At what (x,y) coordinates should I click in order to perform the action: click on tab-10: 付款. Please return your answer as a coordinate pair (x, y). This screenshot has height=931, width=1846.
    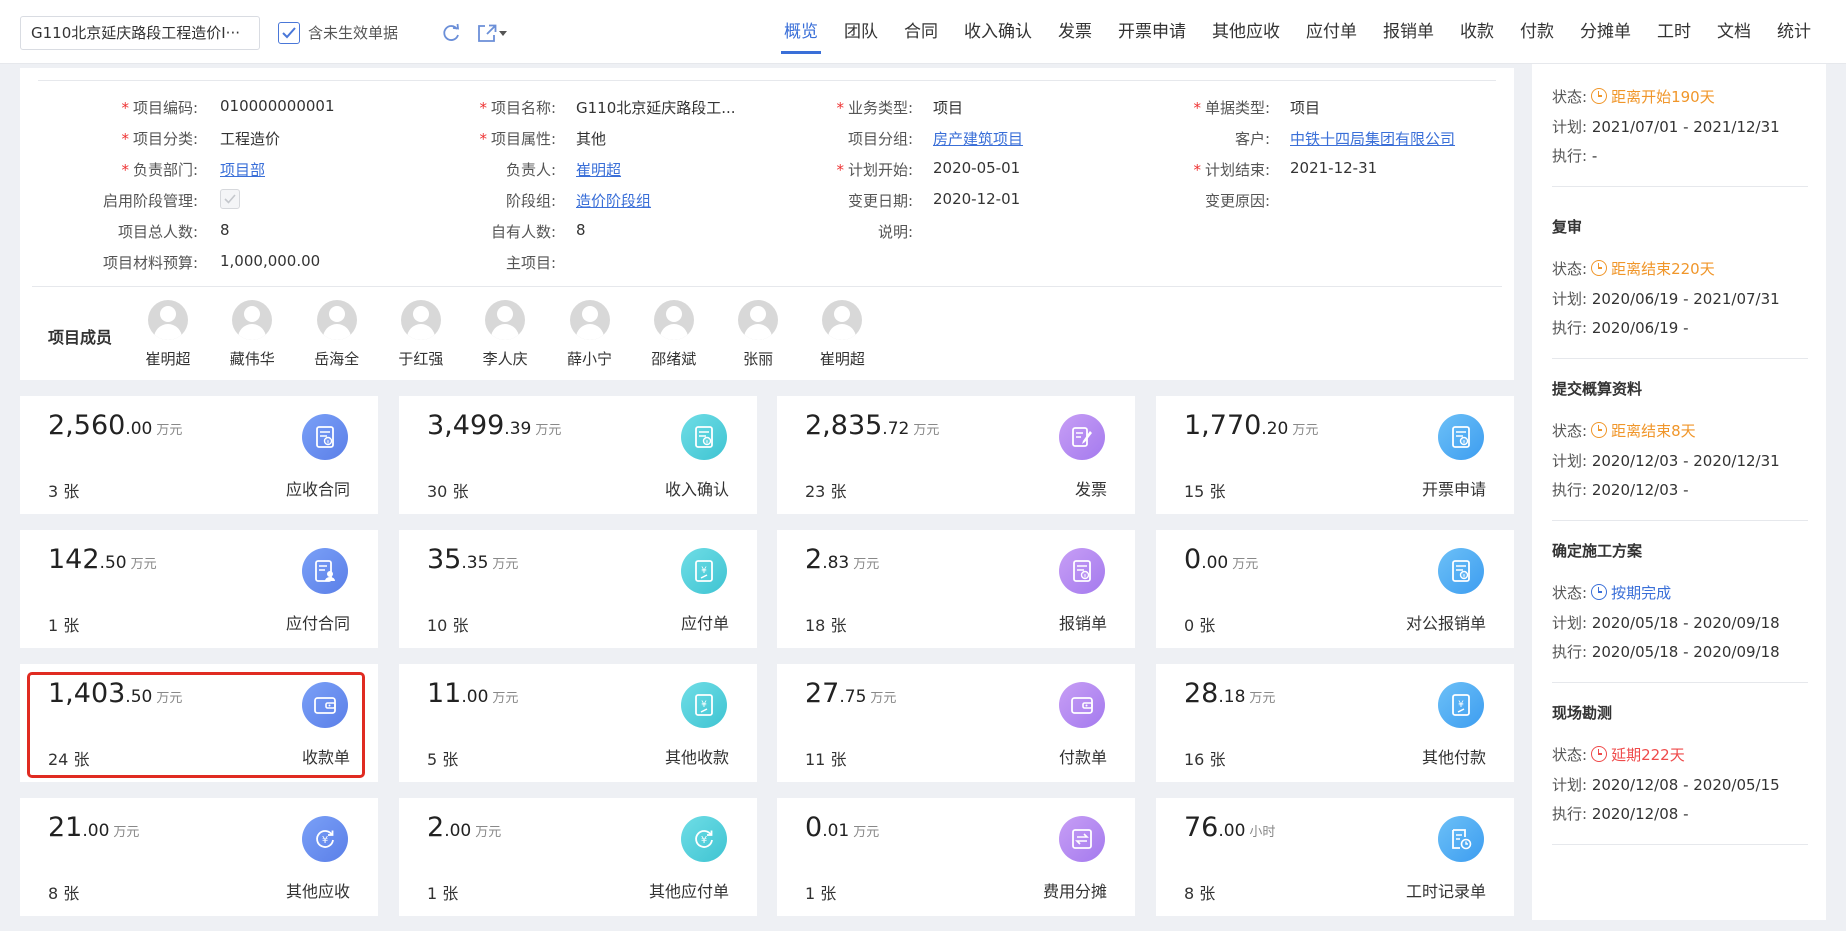
    Looking at the image, I should click on (1537, 32).